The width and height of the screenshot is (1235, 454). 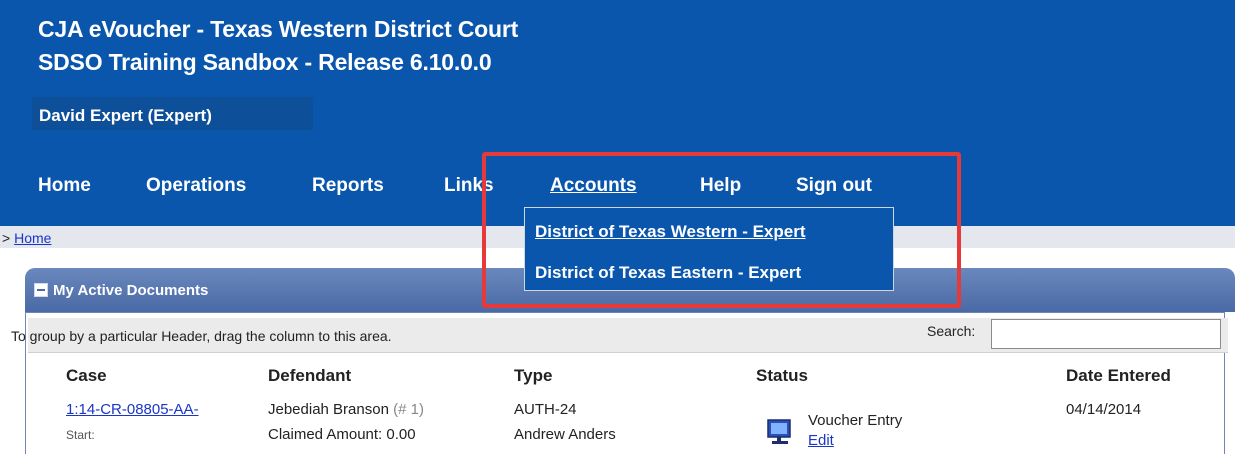 What do you see at coordinates (348, 186) in the screenshot?
I see `nav-reports: Reports` at bounding box center [348, 186].